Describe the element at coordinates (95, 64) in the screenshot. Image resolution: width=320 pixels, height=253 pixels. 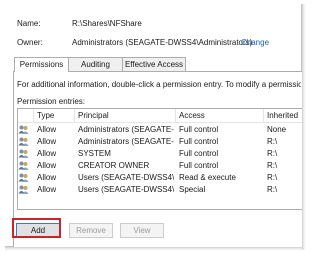
I see `tab-auditing: Auditing` at that location.